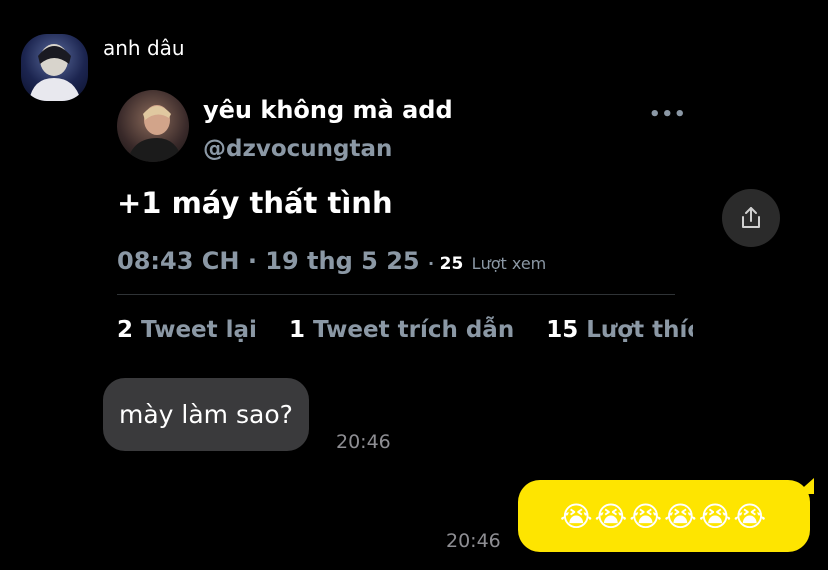  Describe the element at coordinates (668, 114) in the screenshot. I see `more-icon: •••` at that location.